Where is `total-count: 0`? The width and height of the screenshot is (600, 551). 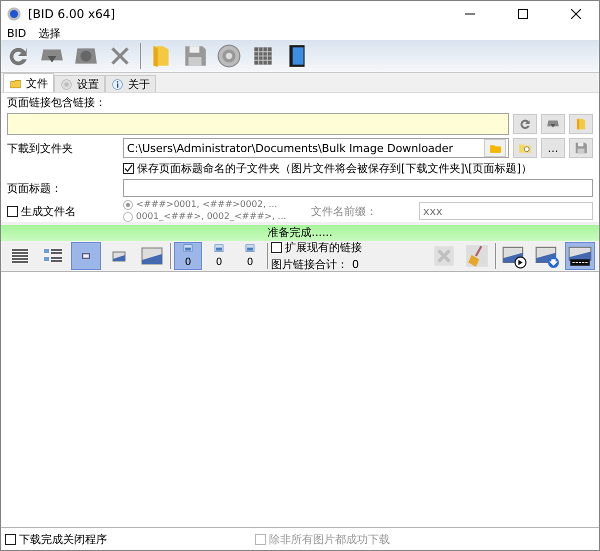
total-count: 0 is located at coordinates (355, 264).